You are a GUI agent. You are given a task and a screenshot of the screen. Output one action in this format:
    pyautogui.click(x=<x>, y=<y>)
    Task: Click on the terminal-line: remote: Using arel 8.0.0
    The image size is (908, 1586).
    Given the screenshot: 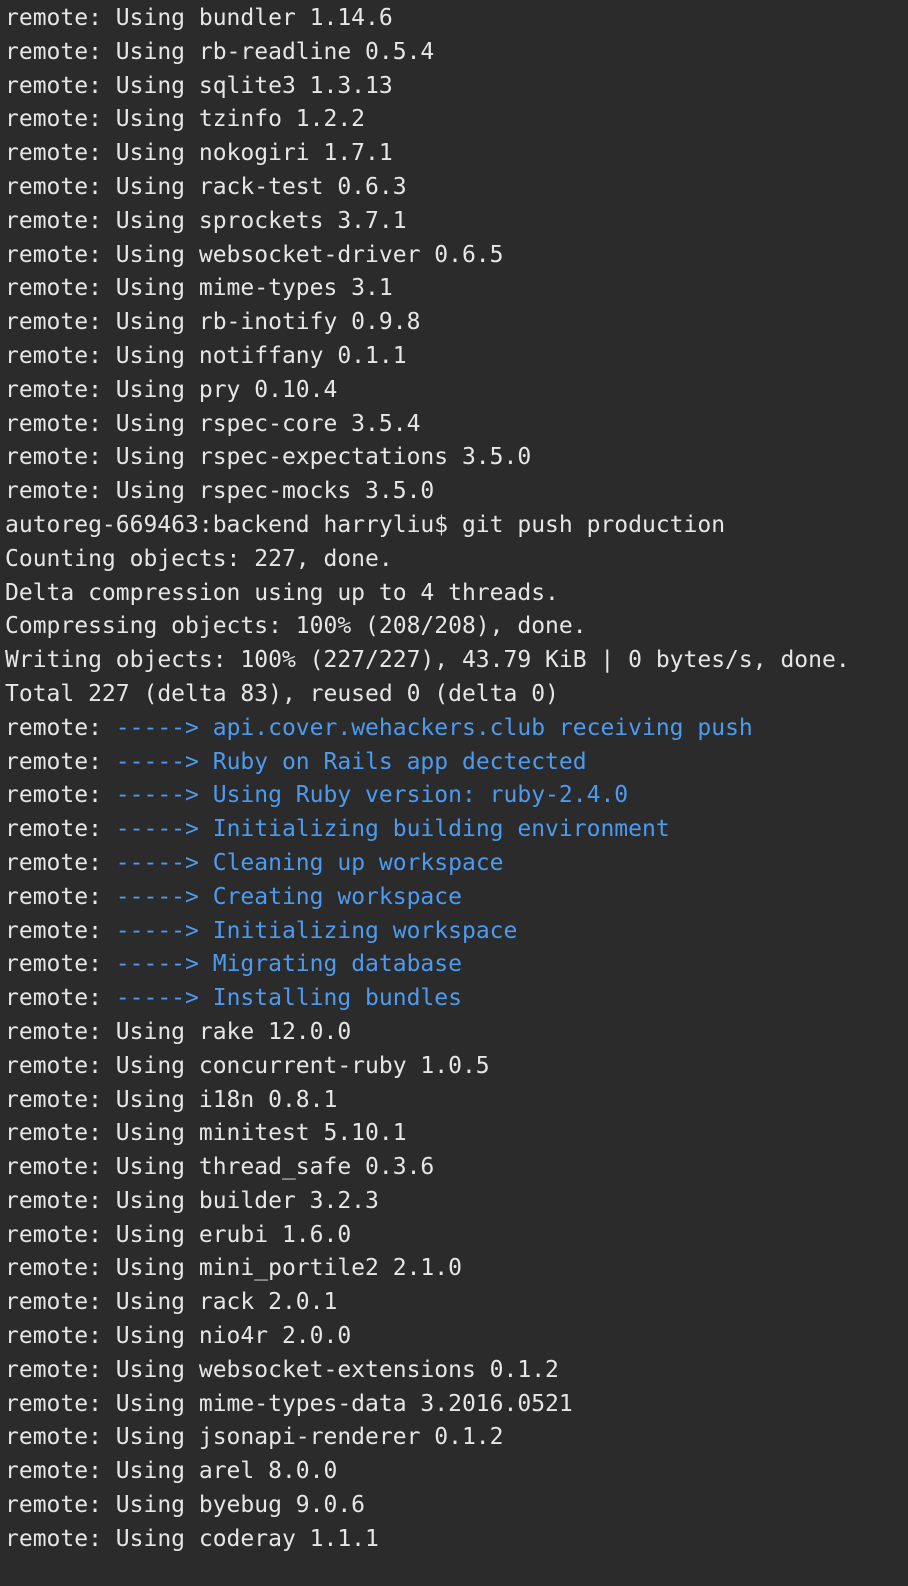 What is the action you would take?
    pyautogui.click(x=456, y=1472)
    